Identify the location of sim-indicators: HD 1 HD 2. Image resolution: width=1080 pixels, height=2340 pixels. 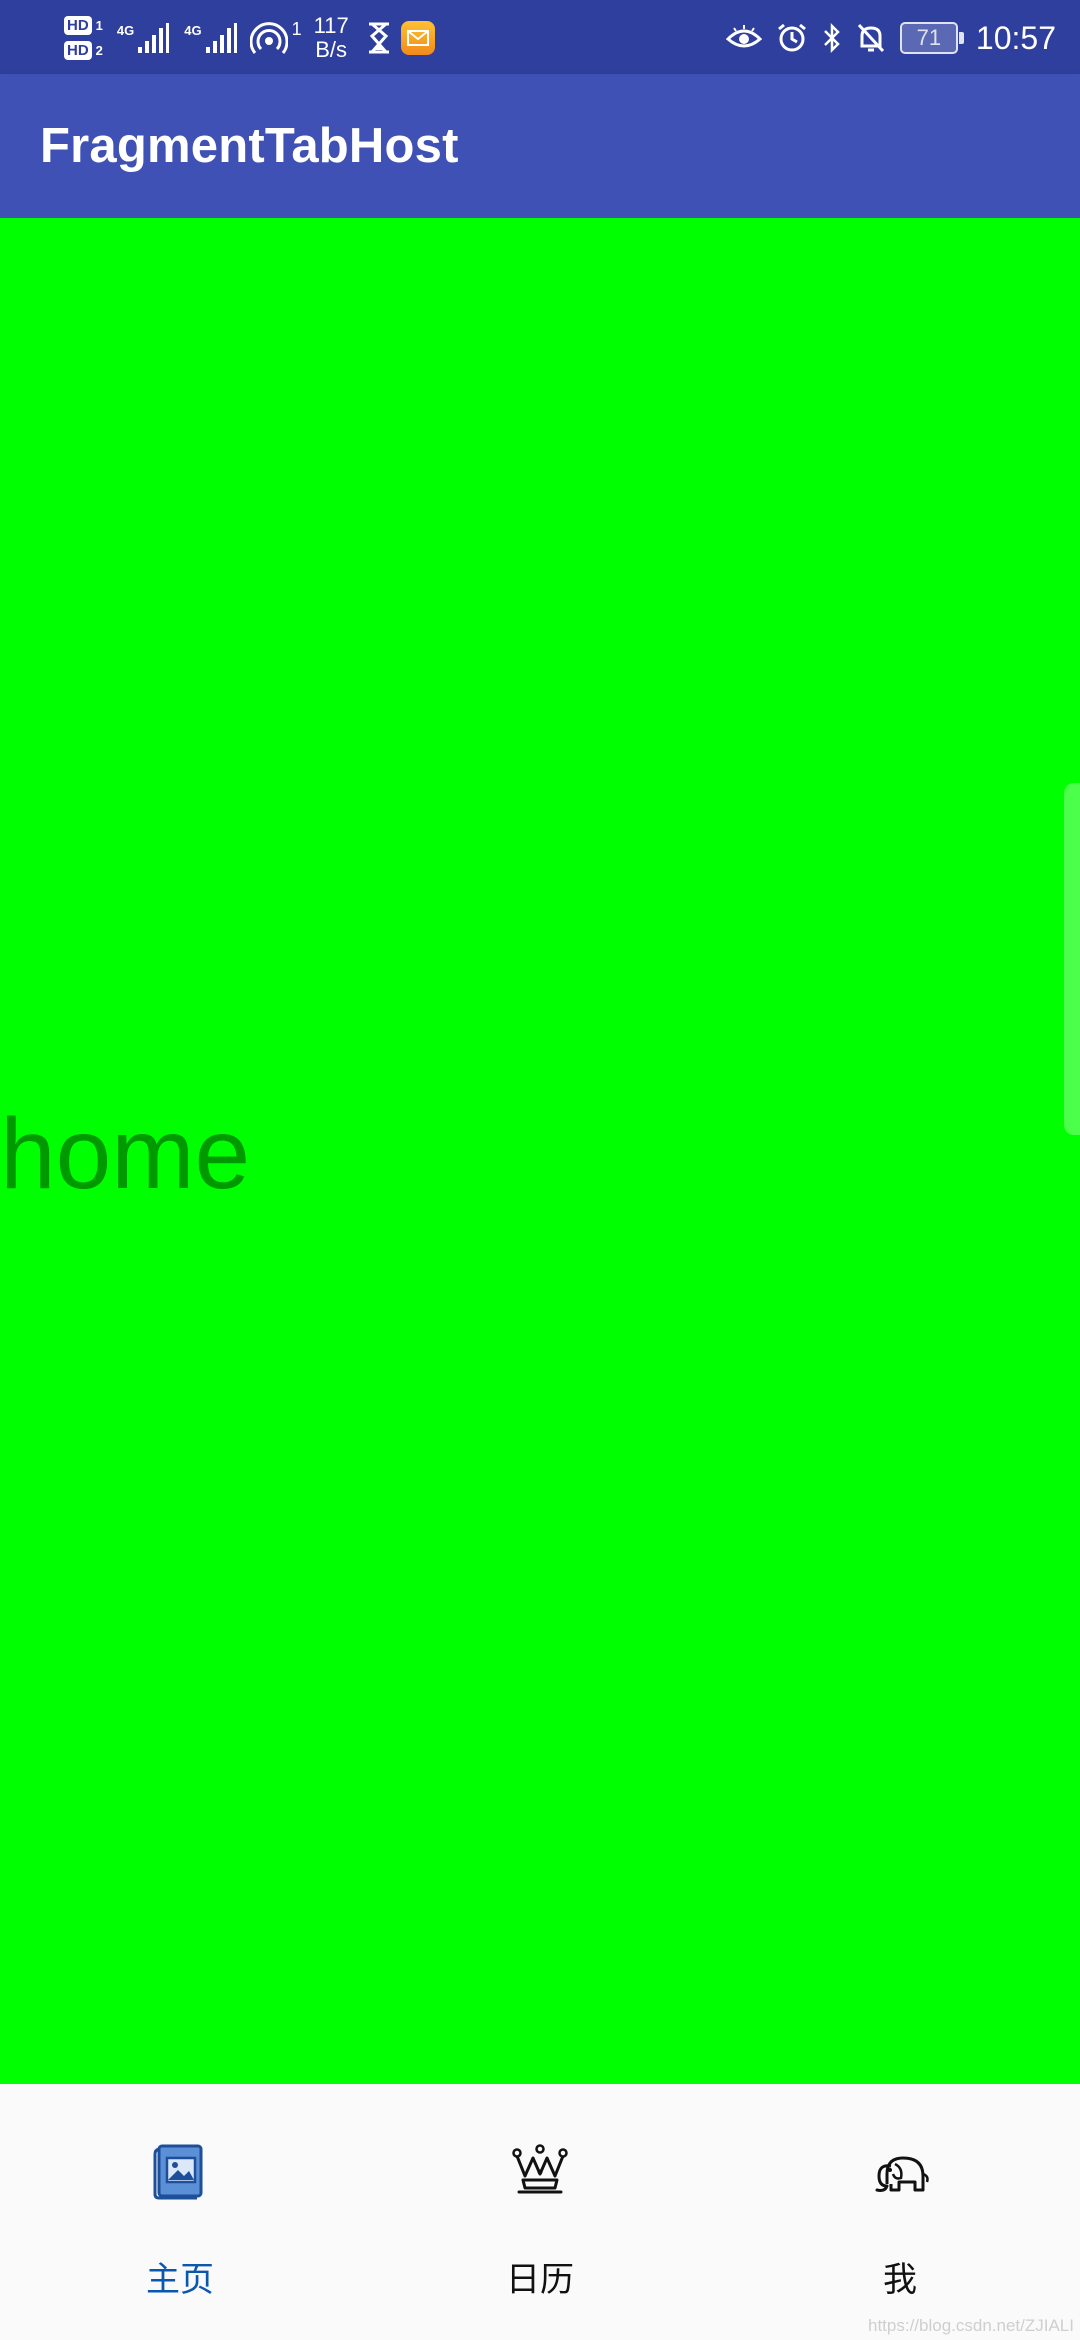
(83, 38).